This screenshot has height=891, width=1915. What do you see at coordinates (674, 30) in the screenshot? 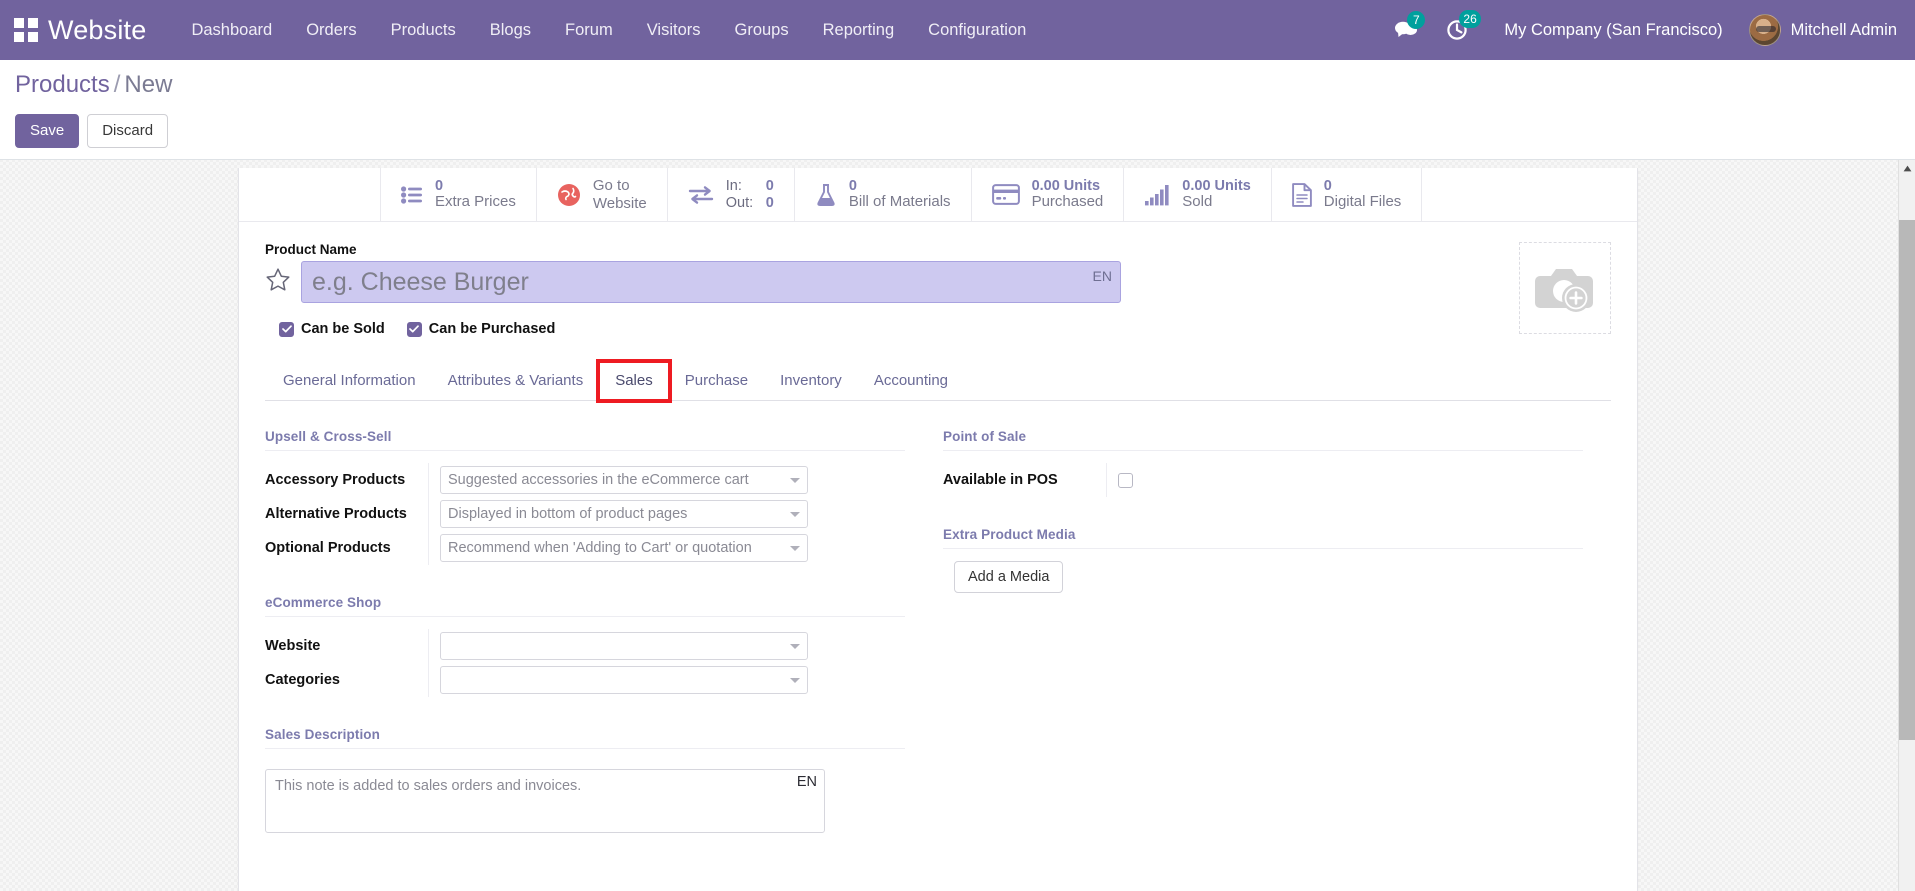
I see `menu-visitors: Visitors` at bounding box center [674, 30].